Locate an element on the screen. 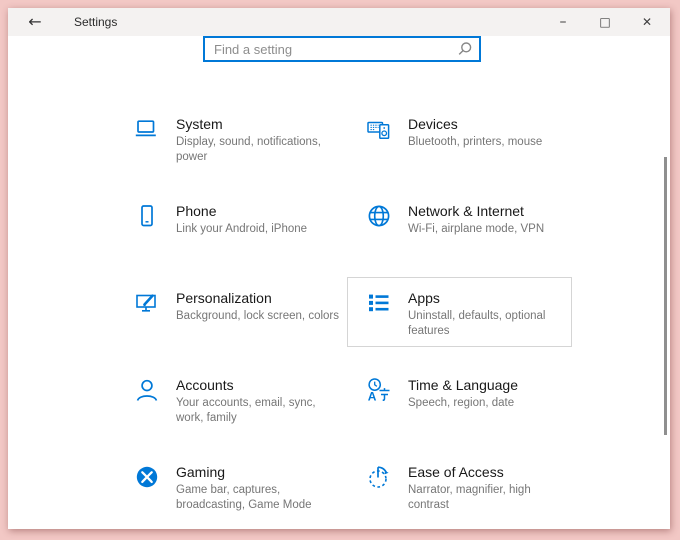 Image resolution: width=680 pixels, height=540 pixels. phone-icon is located at coordinates (147, 216).